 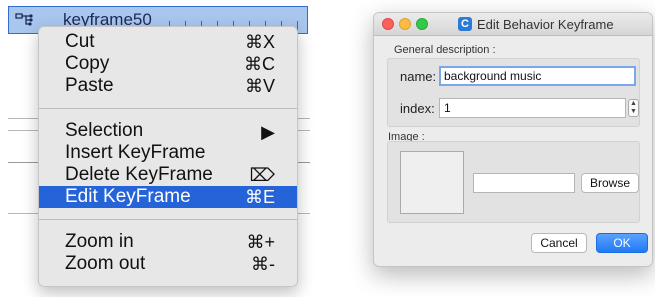 I want to click on menu-item-label: Copy, so click(x=87, y=63).